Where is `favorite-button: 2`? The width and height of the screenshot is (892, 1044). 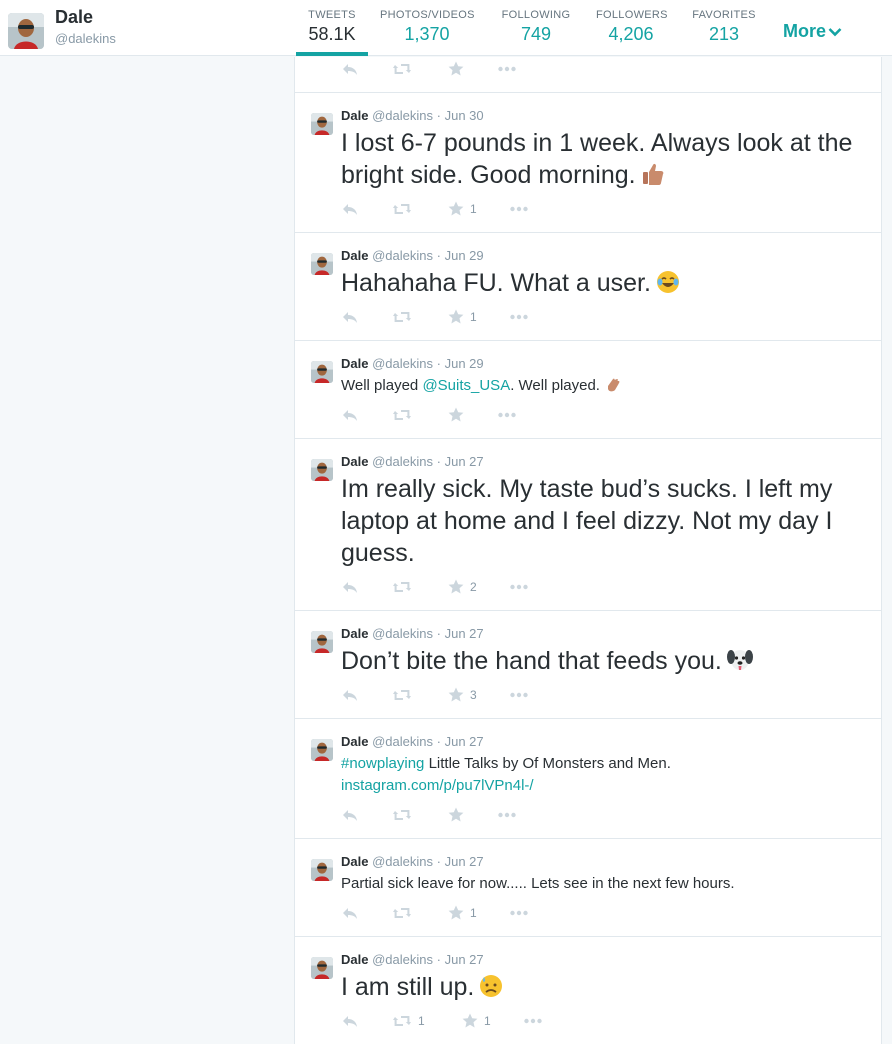
favorite-button: 2 is located at coordinates (462, 587).